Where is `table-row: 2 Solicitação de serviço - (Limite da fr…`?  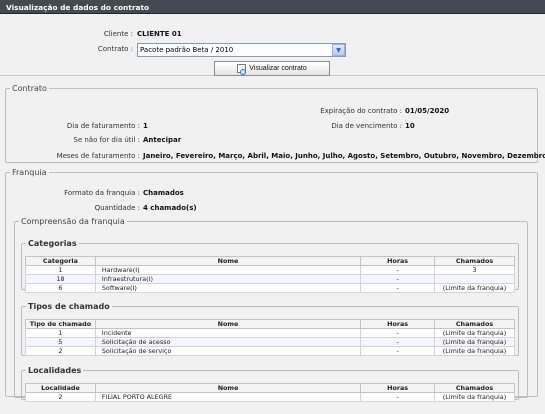
table-row: 2 Solicitação de serviço - (Limite da fr… is located at coordinates (270, 351).